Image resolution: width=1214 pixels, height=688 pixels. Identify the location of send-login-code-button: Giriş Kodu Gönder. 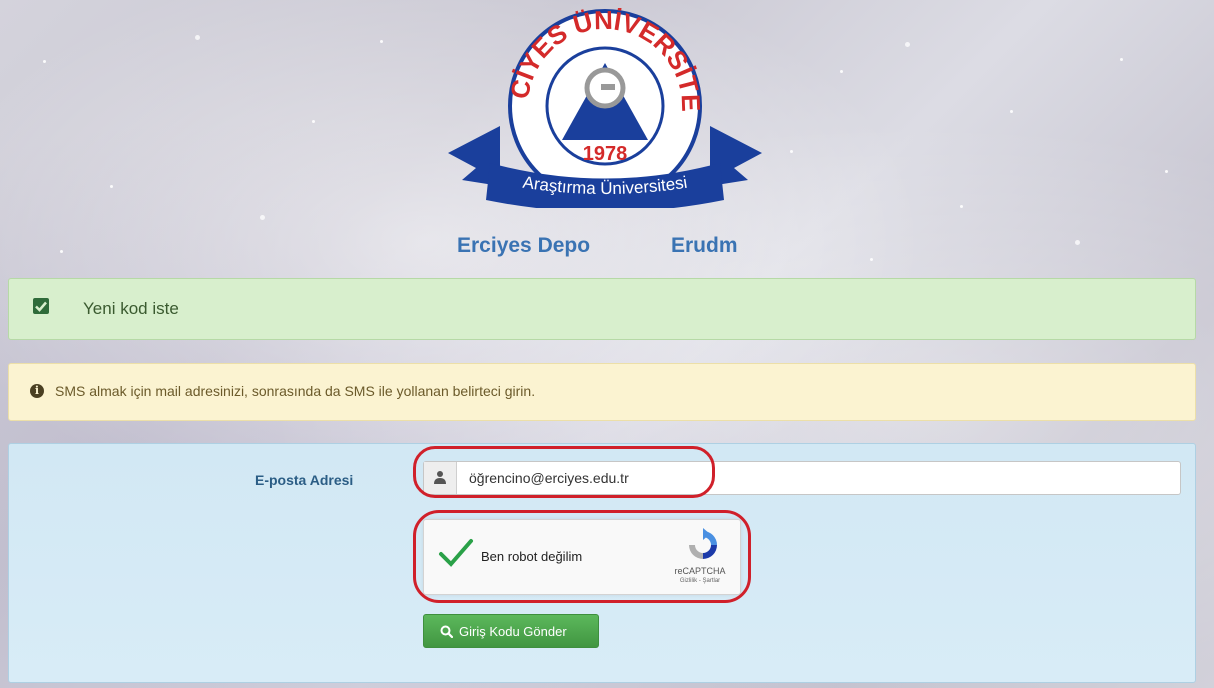
(511, 631).